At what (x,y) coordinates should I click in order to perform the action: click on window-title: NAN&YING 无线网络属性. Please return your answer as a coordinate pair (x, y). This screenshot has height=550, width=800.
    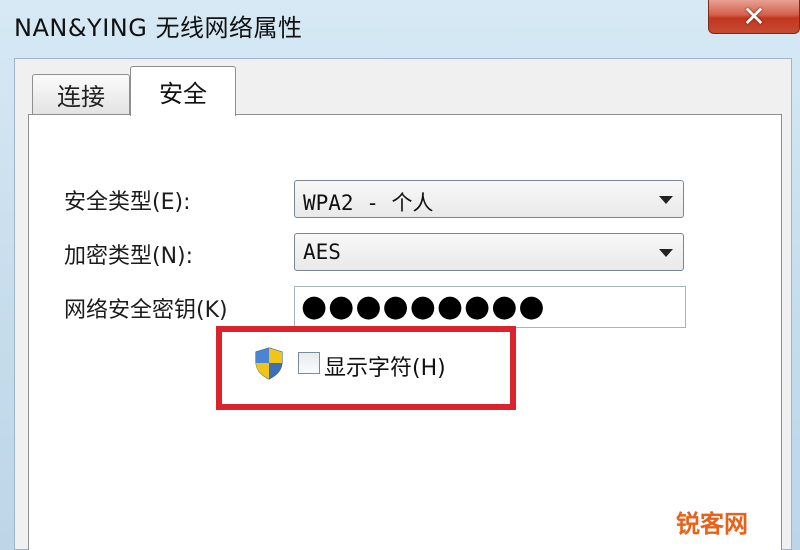
    Looking at the image, I should click on (158, 28).